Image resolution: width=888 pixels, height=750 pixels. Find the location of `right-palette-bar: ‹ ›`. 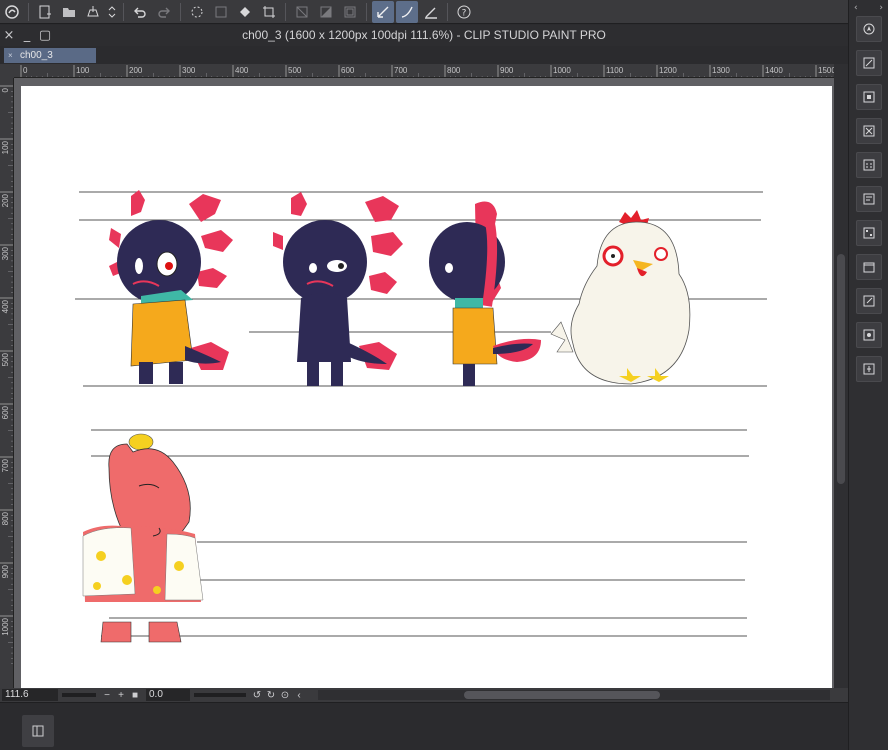

right-palette-bar: ‹ › is located at coordinates (868, 375).